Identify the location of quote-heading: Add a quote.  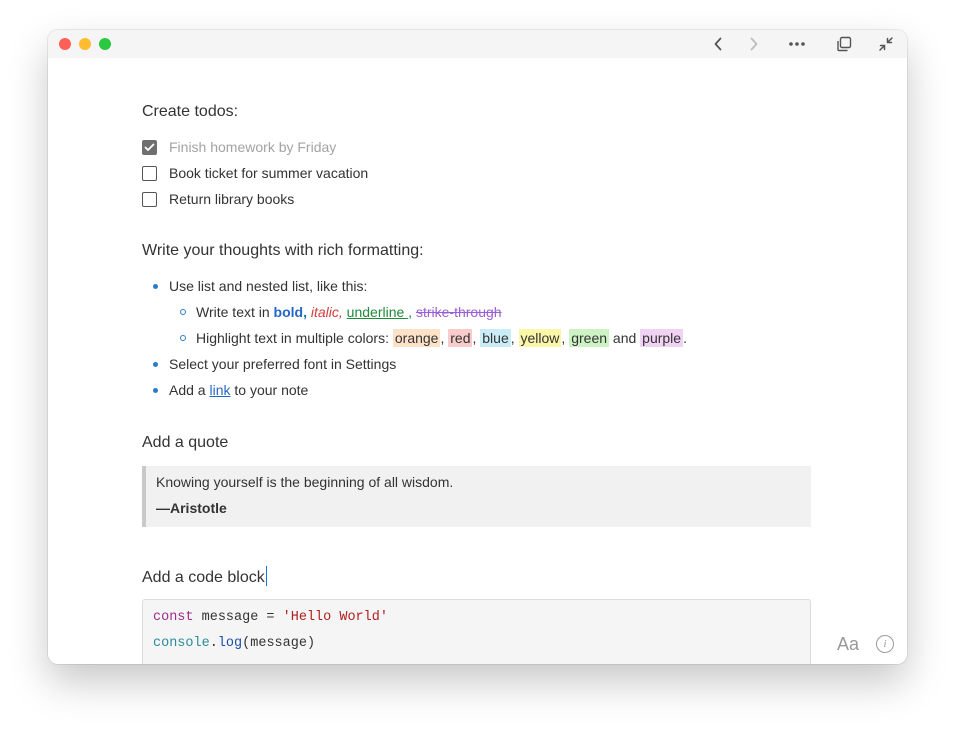
(185, 442).